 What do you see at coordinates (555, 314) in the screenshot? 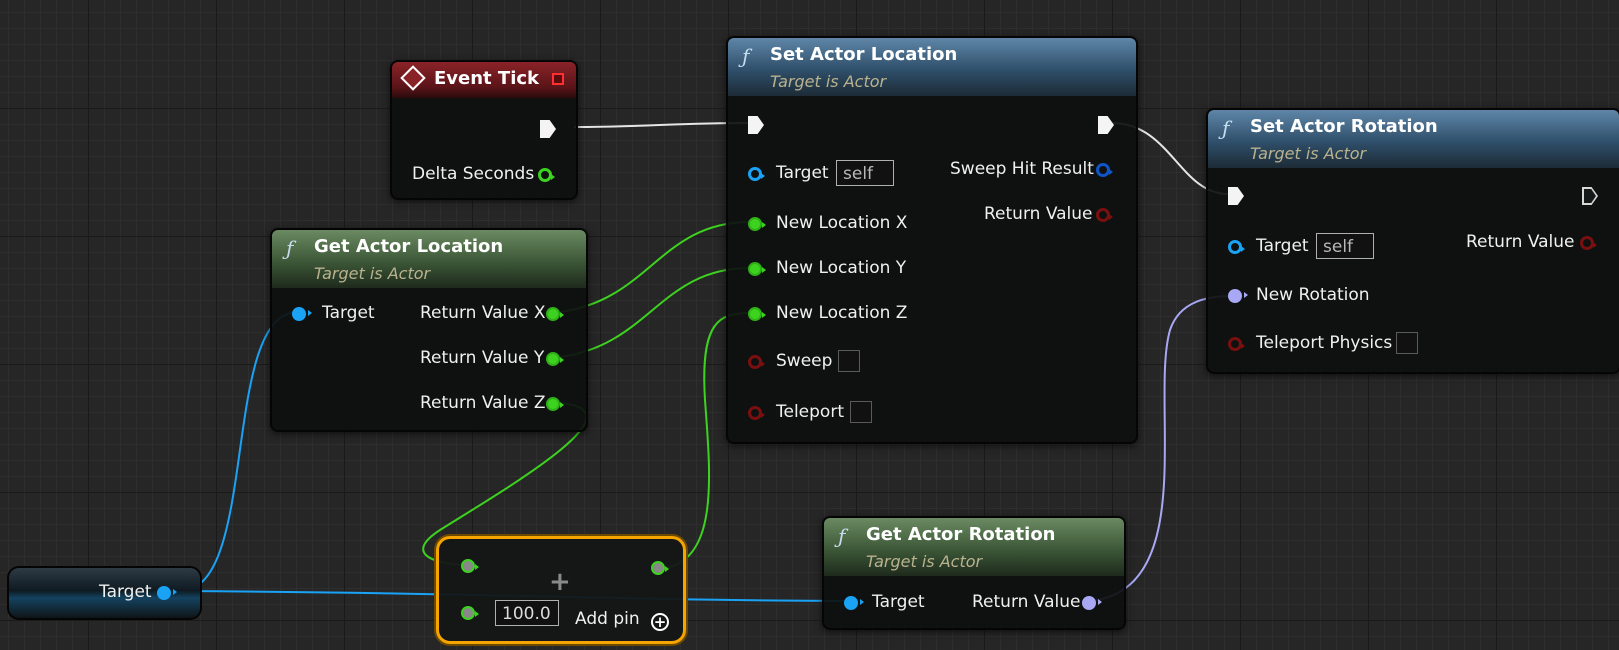
I see `return-value-x-pin` at bounding box center [555, 314].